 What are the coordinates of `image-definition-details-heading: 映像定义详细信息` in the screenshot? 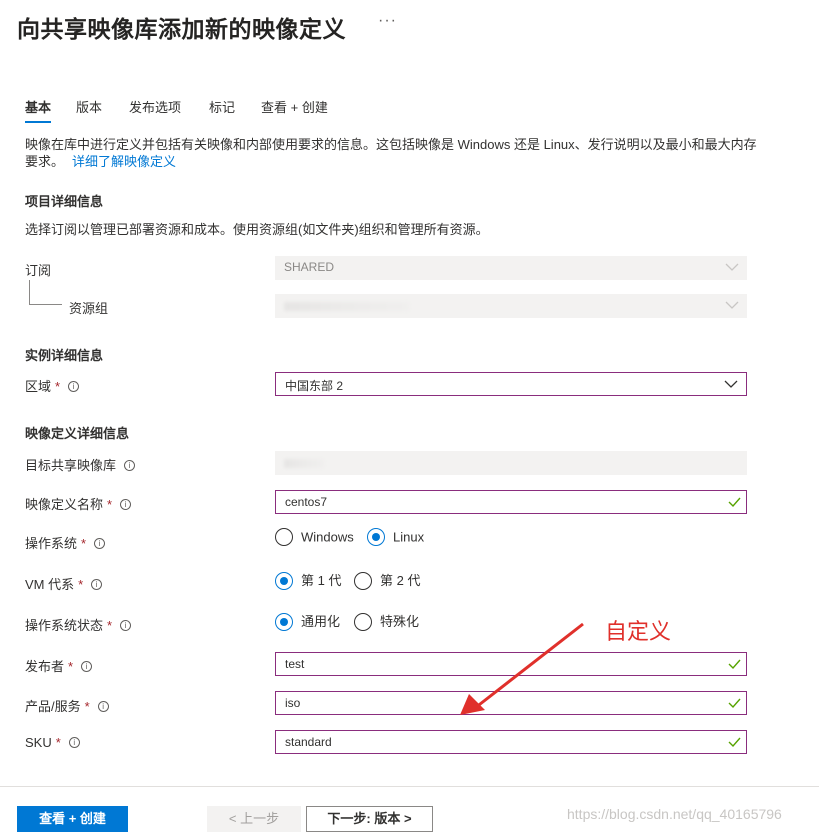 It's located at (77, 433).